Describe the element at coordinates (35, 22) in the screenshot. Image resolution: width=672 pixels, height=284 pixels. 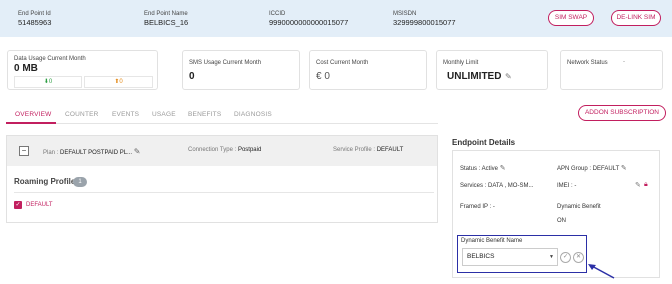
I see `endpoint-id-value: 51485963` at that location.